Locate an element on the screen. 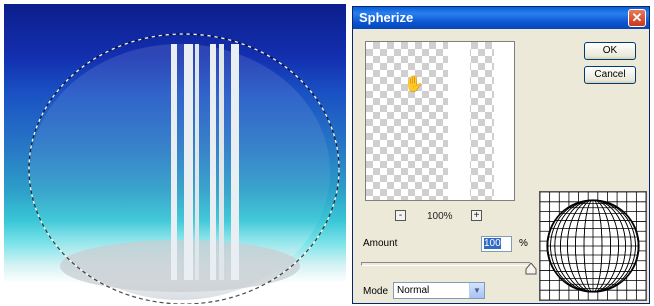 The width and height of the screenshot is (654, 306). amount-value: 100 is located at coordinates (492, 243).